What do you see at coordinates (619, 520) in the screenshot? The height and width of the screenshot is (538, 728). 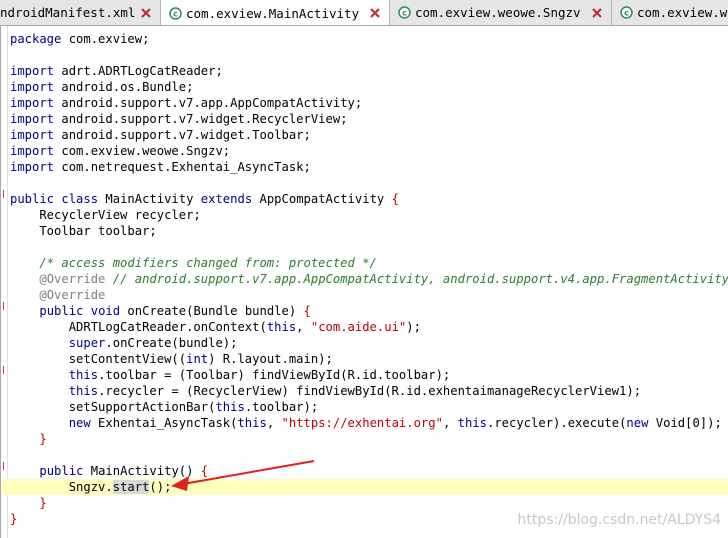 I see `watermark: https://blog.csdn.net/ALDYS4` at bounding box center [619, 520].